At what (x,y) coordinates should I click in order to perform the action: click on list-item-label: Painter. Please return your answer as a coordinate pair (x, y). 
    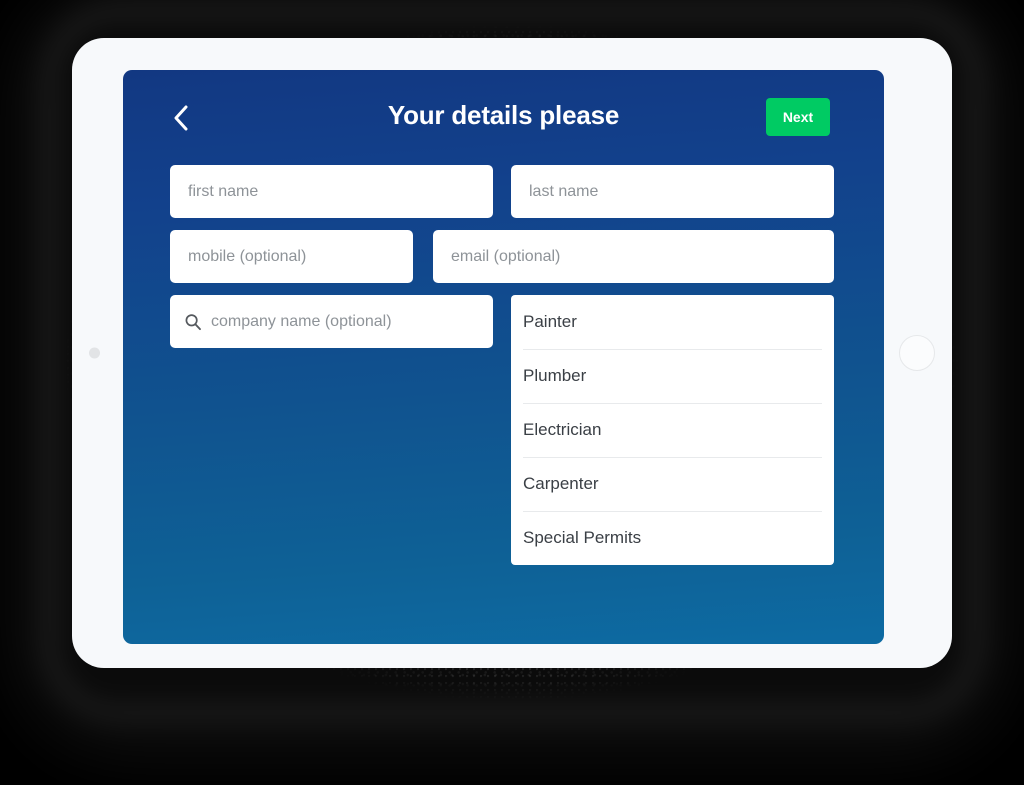
    Looking at the image, I should click on (550, 321).